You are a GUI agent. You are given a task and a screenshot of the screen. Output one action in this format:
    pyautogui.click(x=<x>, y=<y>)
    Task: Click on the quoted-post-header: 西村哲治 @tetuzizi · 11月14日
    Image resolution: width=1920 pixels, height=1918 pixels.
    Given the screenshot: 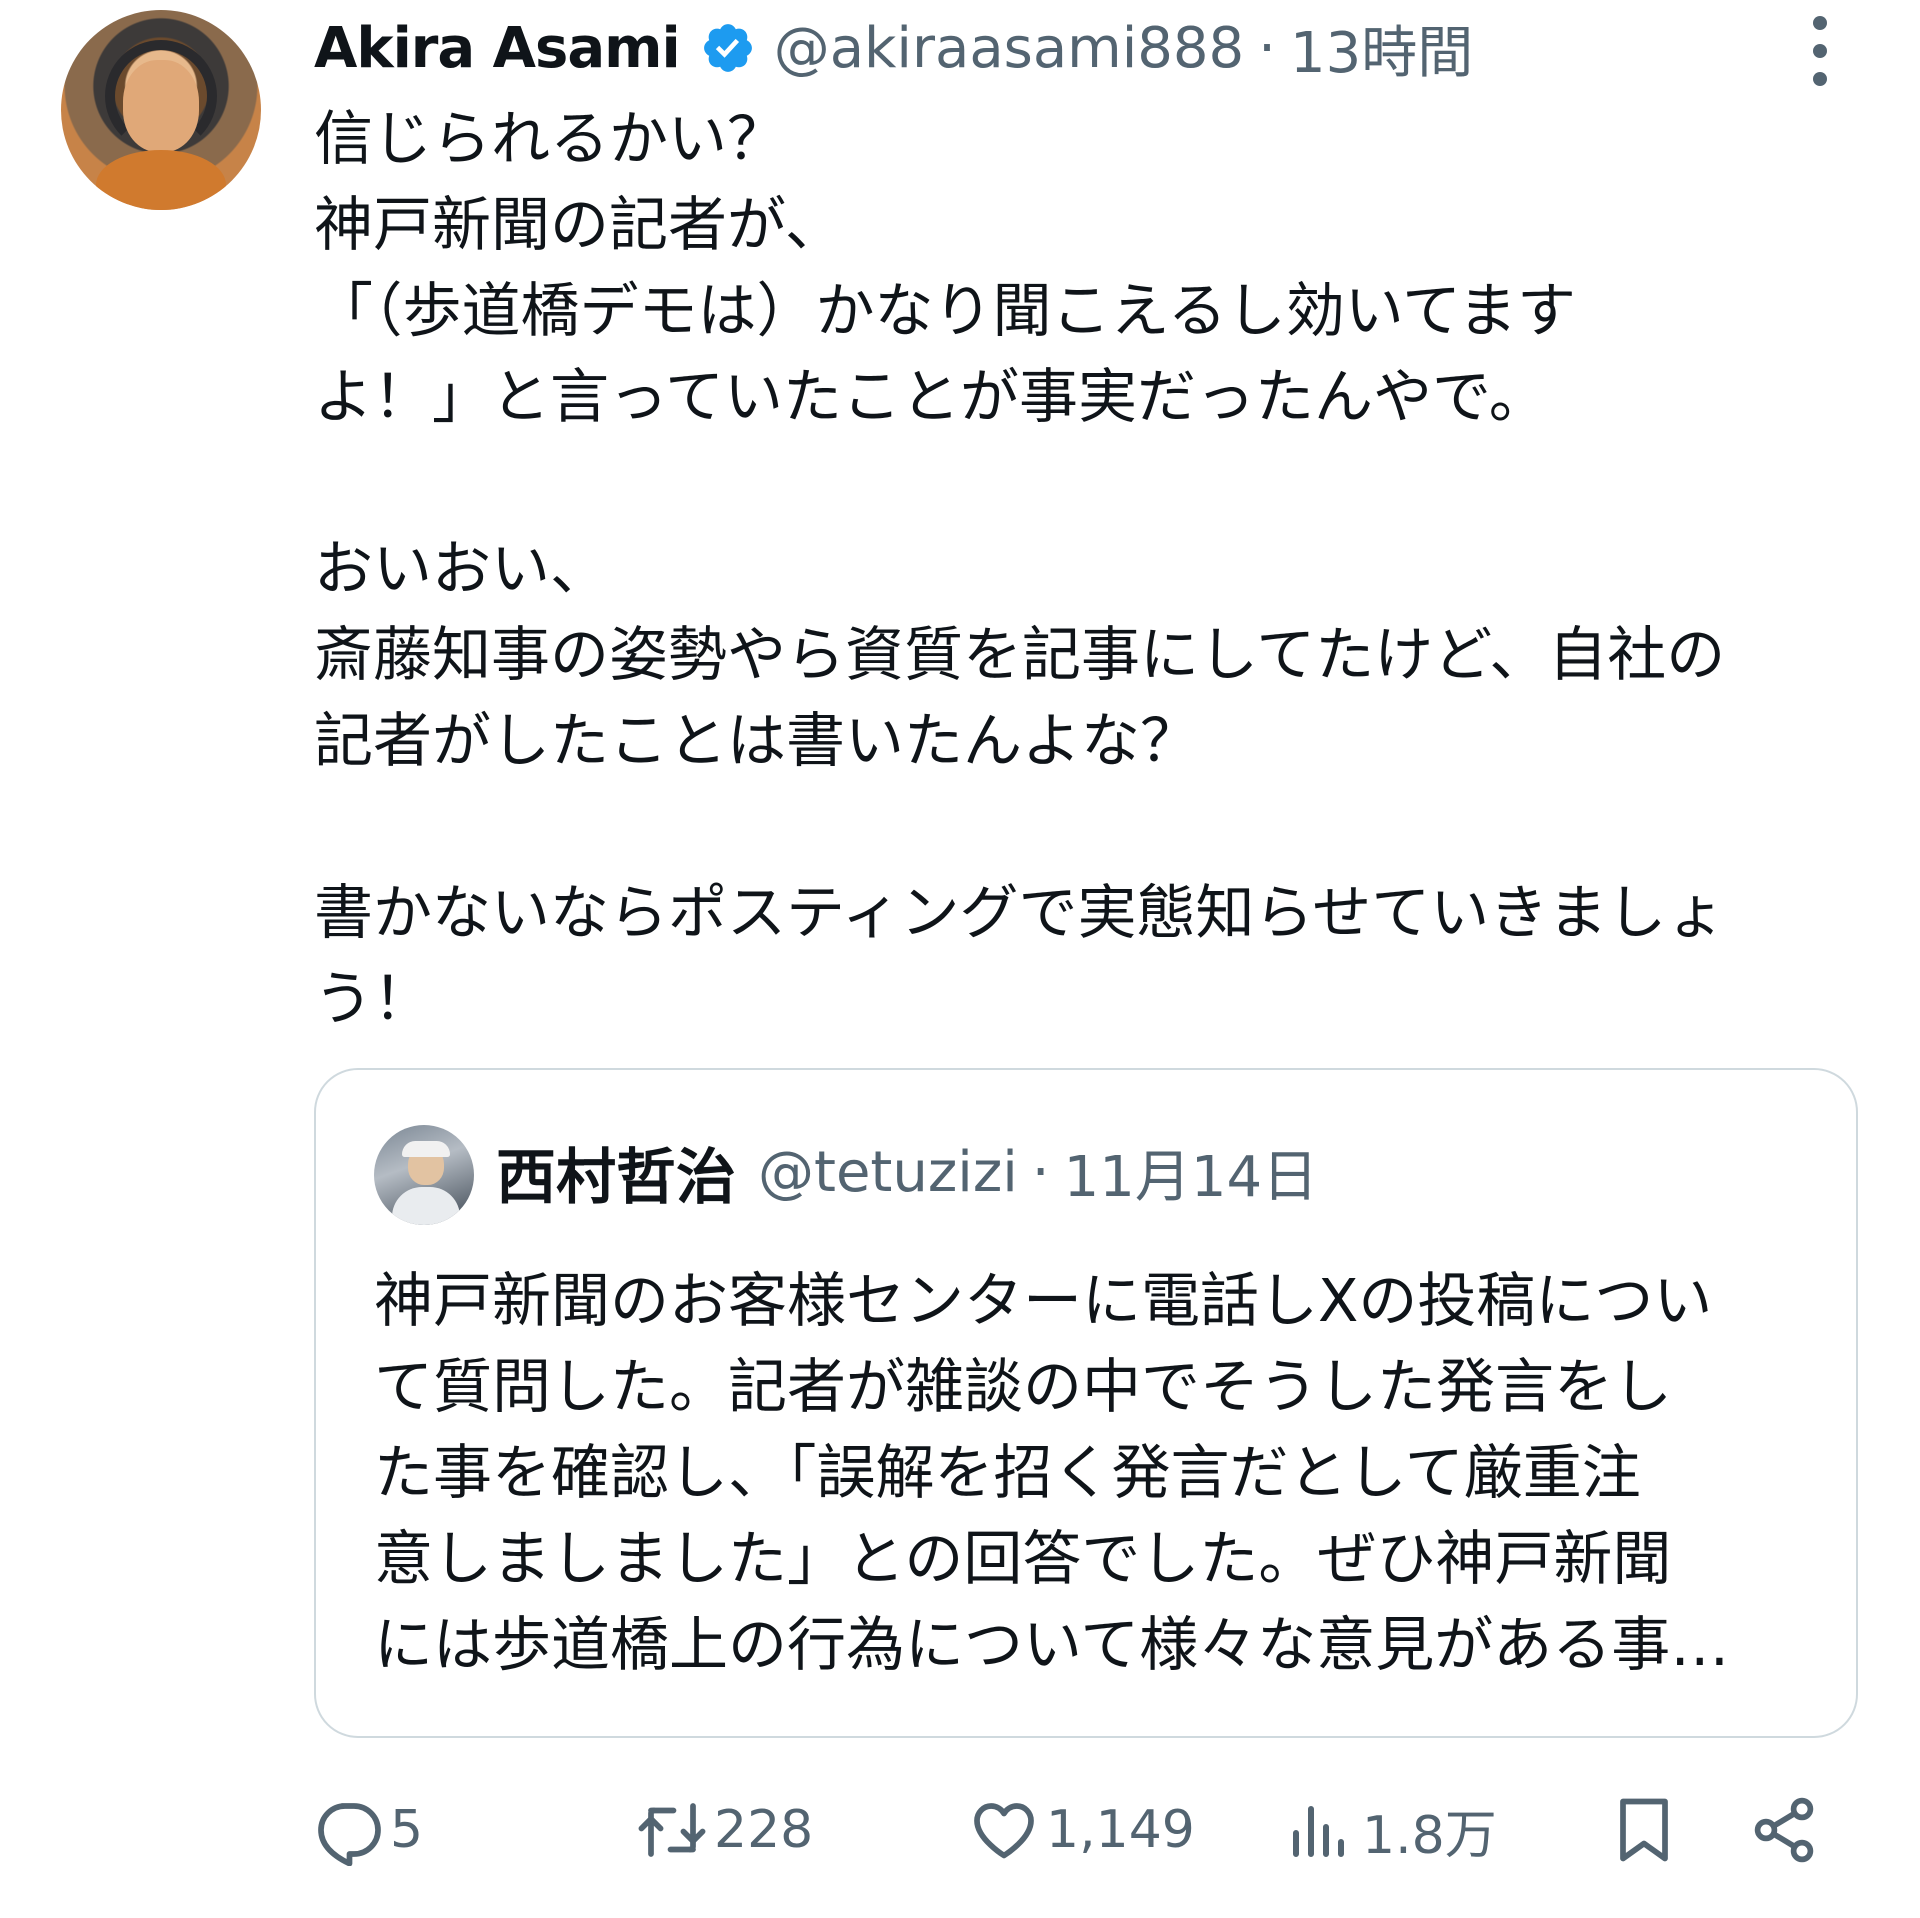 What is the action you would take?
    pyautogui.click(x=907, y=1172)
    